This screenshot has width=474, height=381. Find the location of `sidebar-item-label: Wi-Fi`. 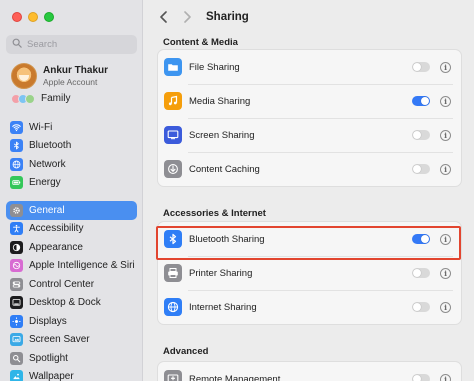

sidebar-item-label: Wi-Fi is located at coordinates (41, 127).